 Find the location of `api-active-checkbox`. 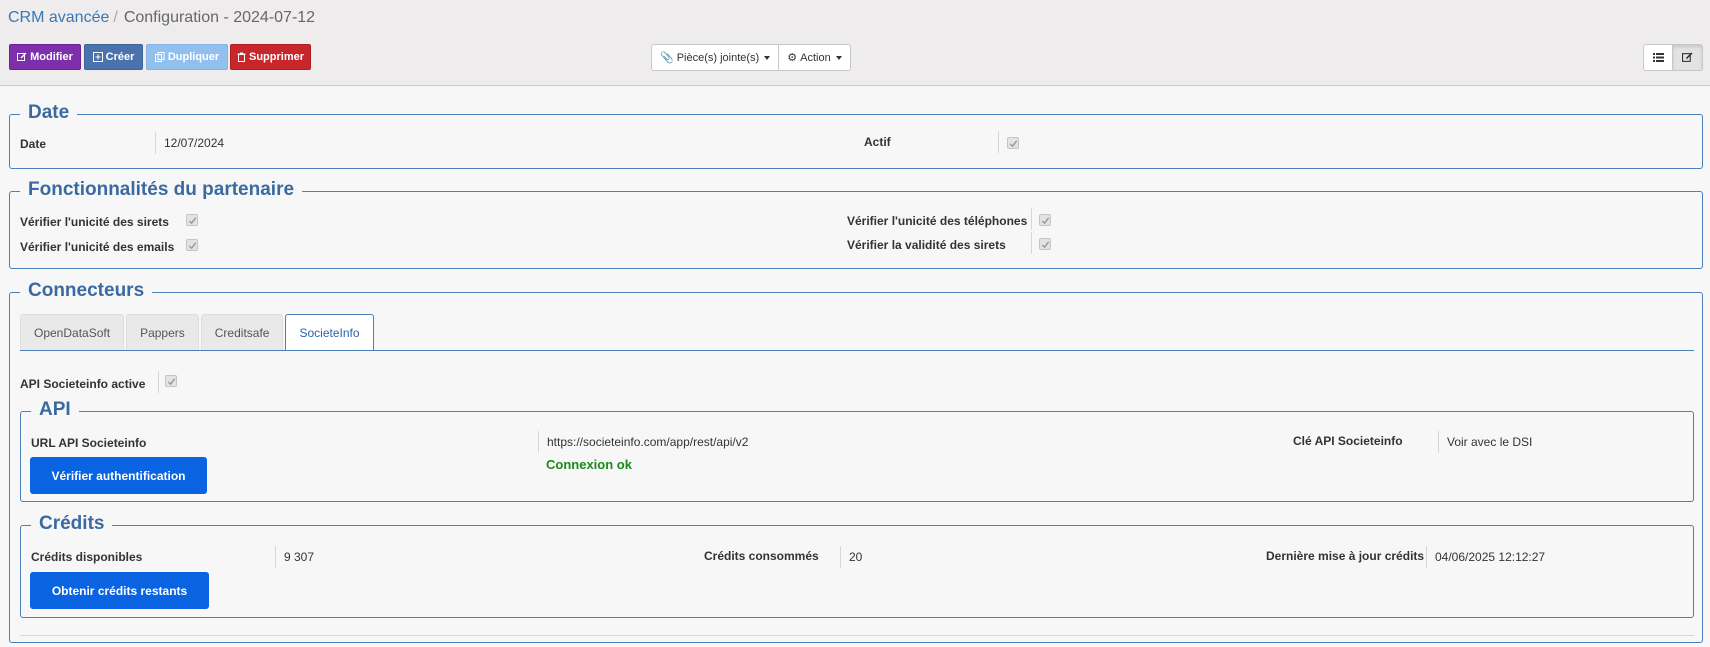

api-active-checkbox is located at coordinates (171, 381).